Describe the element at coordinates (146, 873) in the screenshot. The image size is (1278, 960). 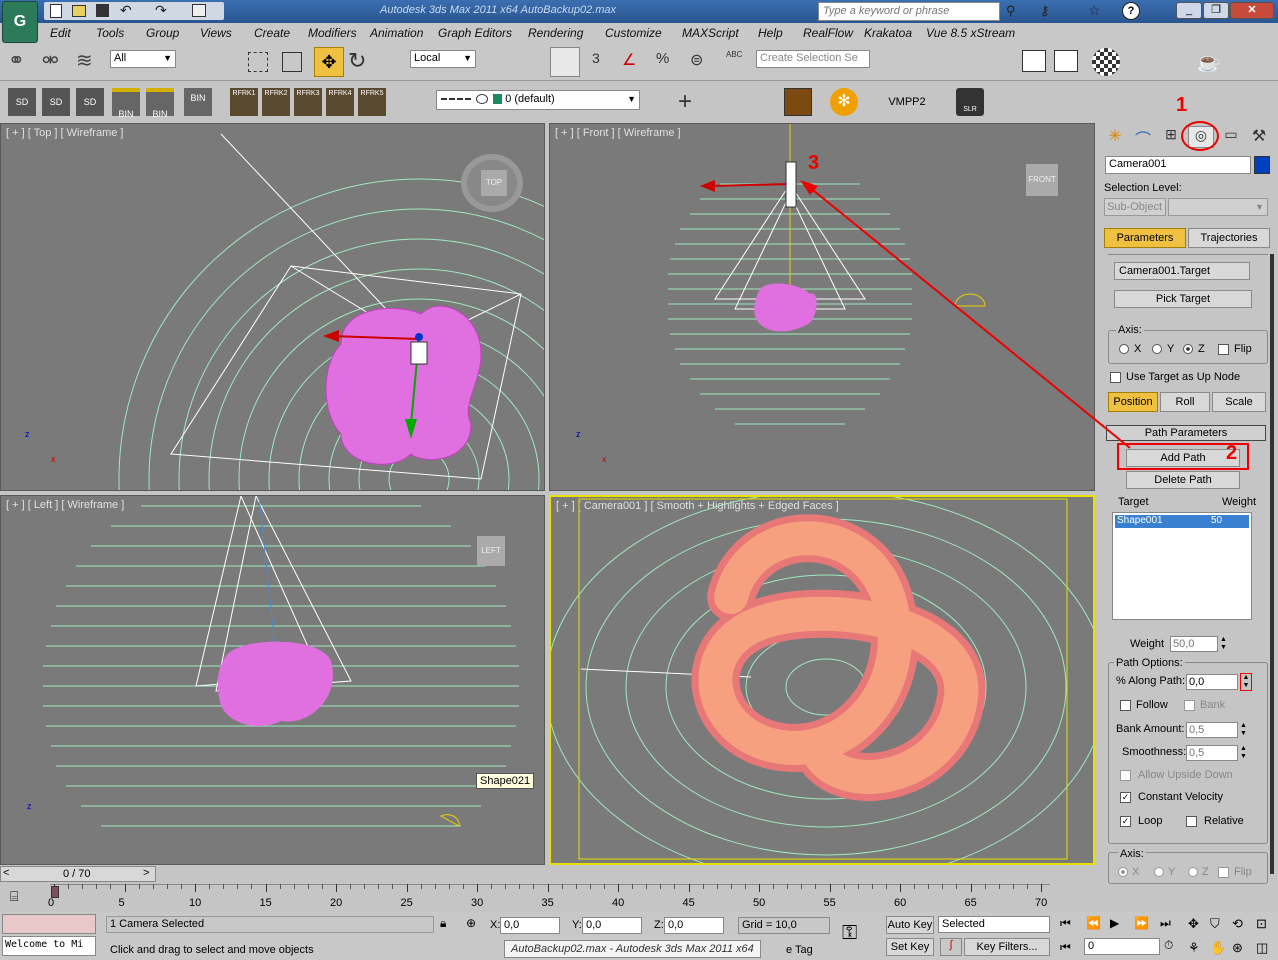
I see `scroll-right-icon: >` at that location.